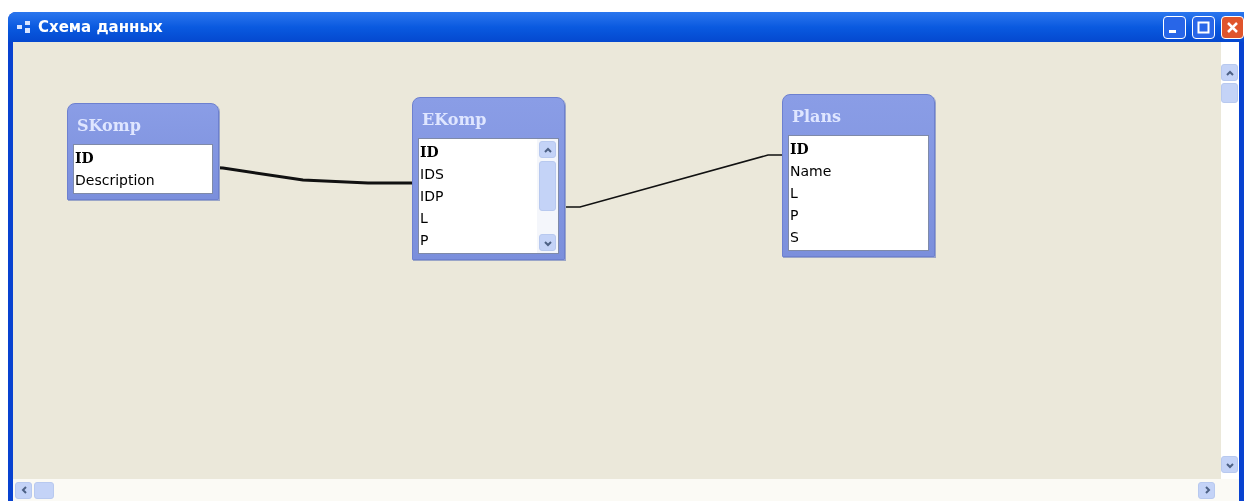  Describe the element at coordinates (1172, 31) in the screenshot. I see `minimize-icon` at that location.